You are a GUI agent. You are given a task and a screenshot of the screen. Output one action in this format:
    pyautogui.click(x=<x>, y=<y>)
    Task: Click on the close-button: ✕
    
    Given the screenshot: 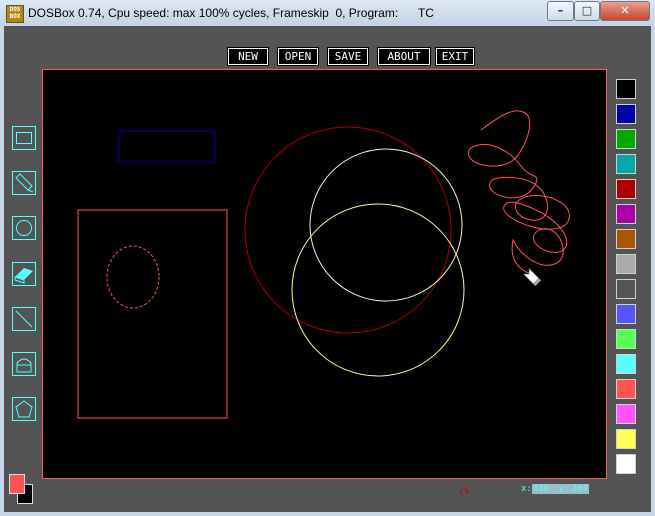 What is the action you would take?
    pyautogui.click(x=625, y=11)
    